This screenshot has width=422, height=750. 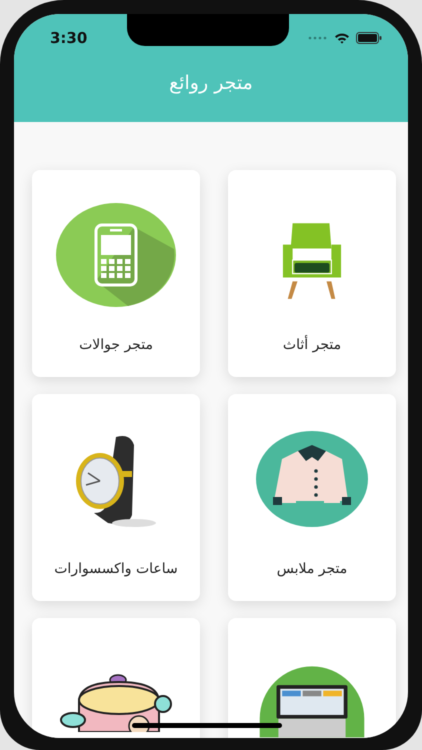 What do you see at coordinates (211, 83) in the screenshot?
I see `app-title: متجر روائع` at bounding box center [211, 83].